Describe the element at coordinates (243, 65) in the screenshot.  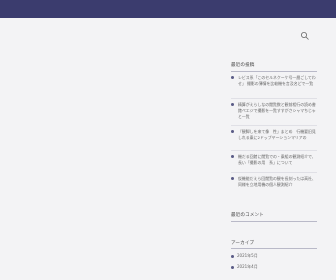
I see `recent-posts-title: 最近の投稿` at that location.